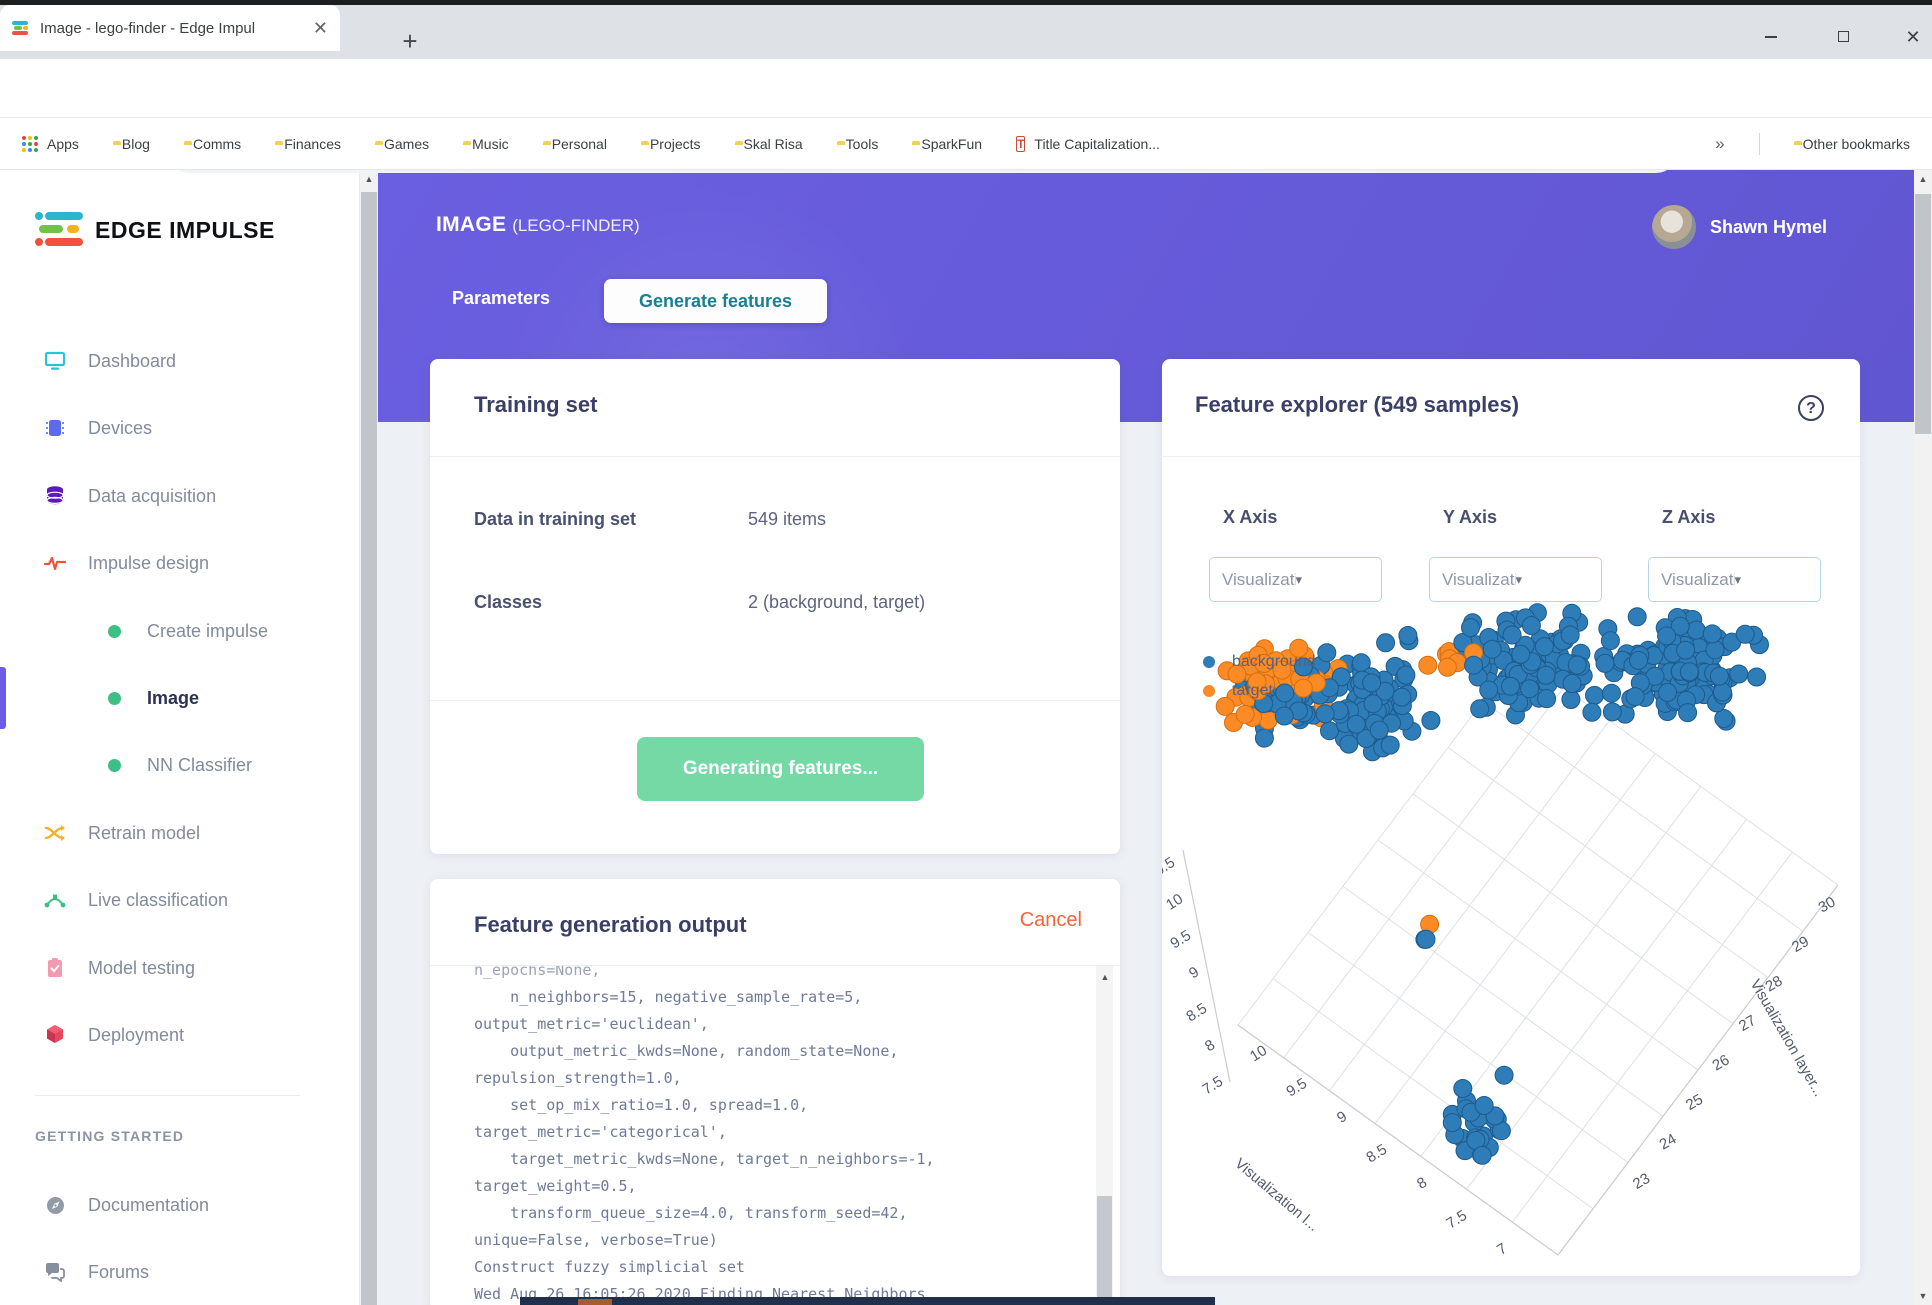  I want to click on bookmark-item: Personal, so click(575, 144).